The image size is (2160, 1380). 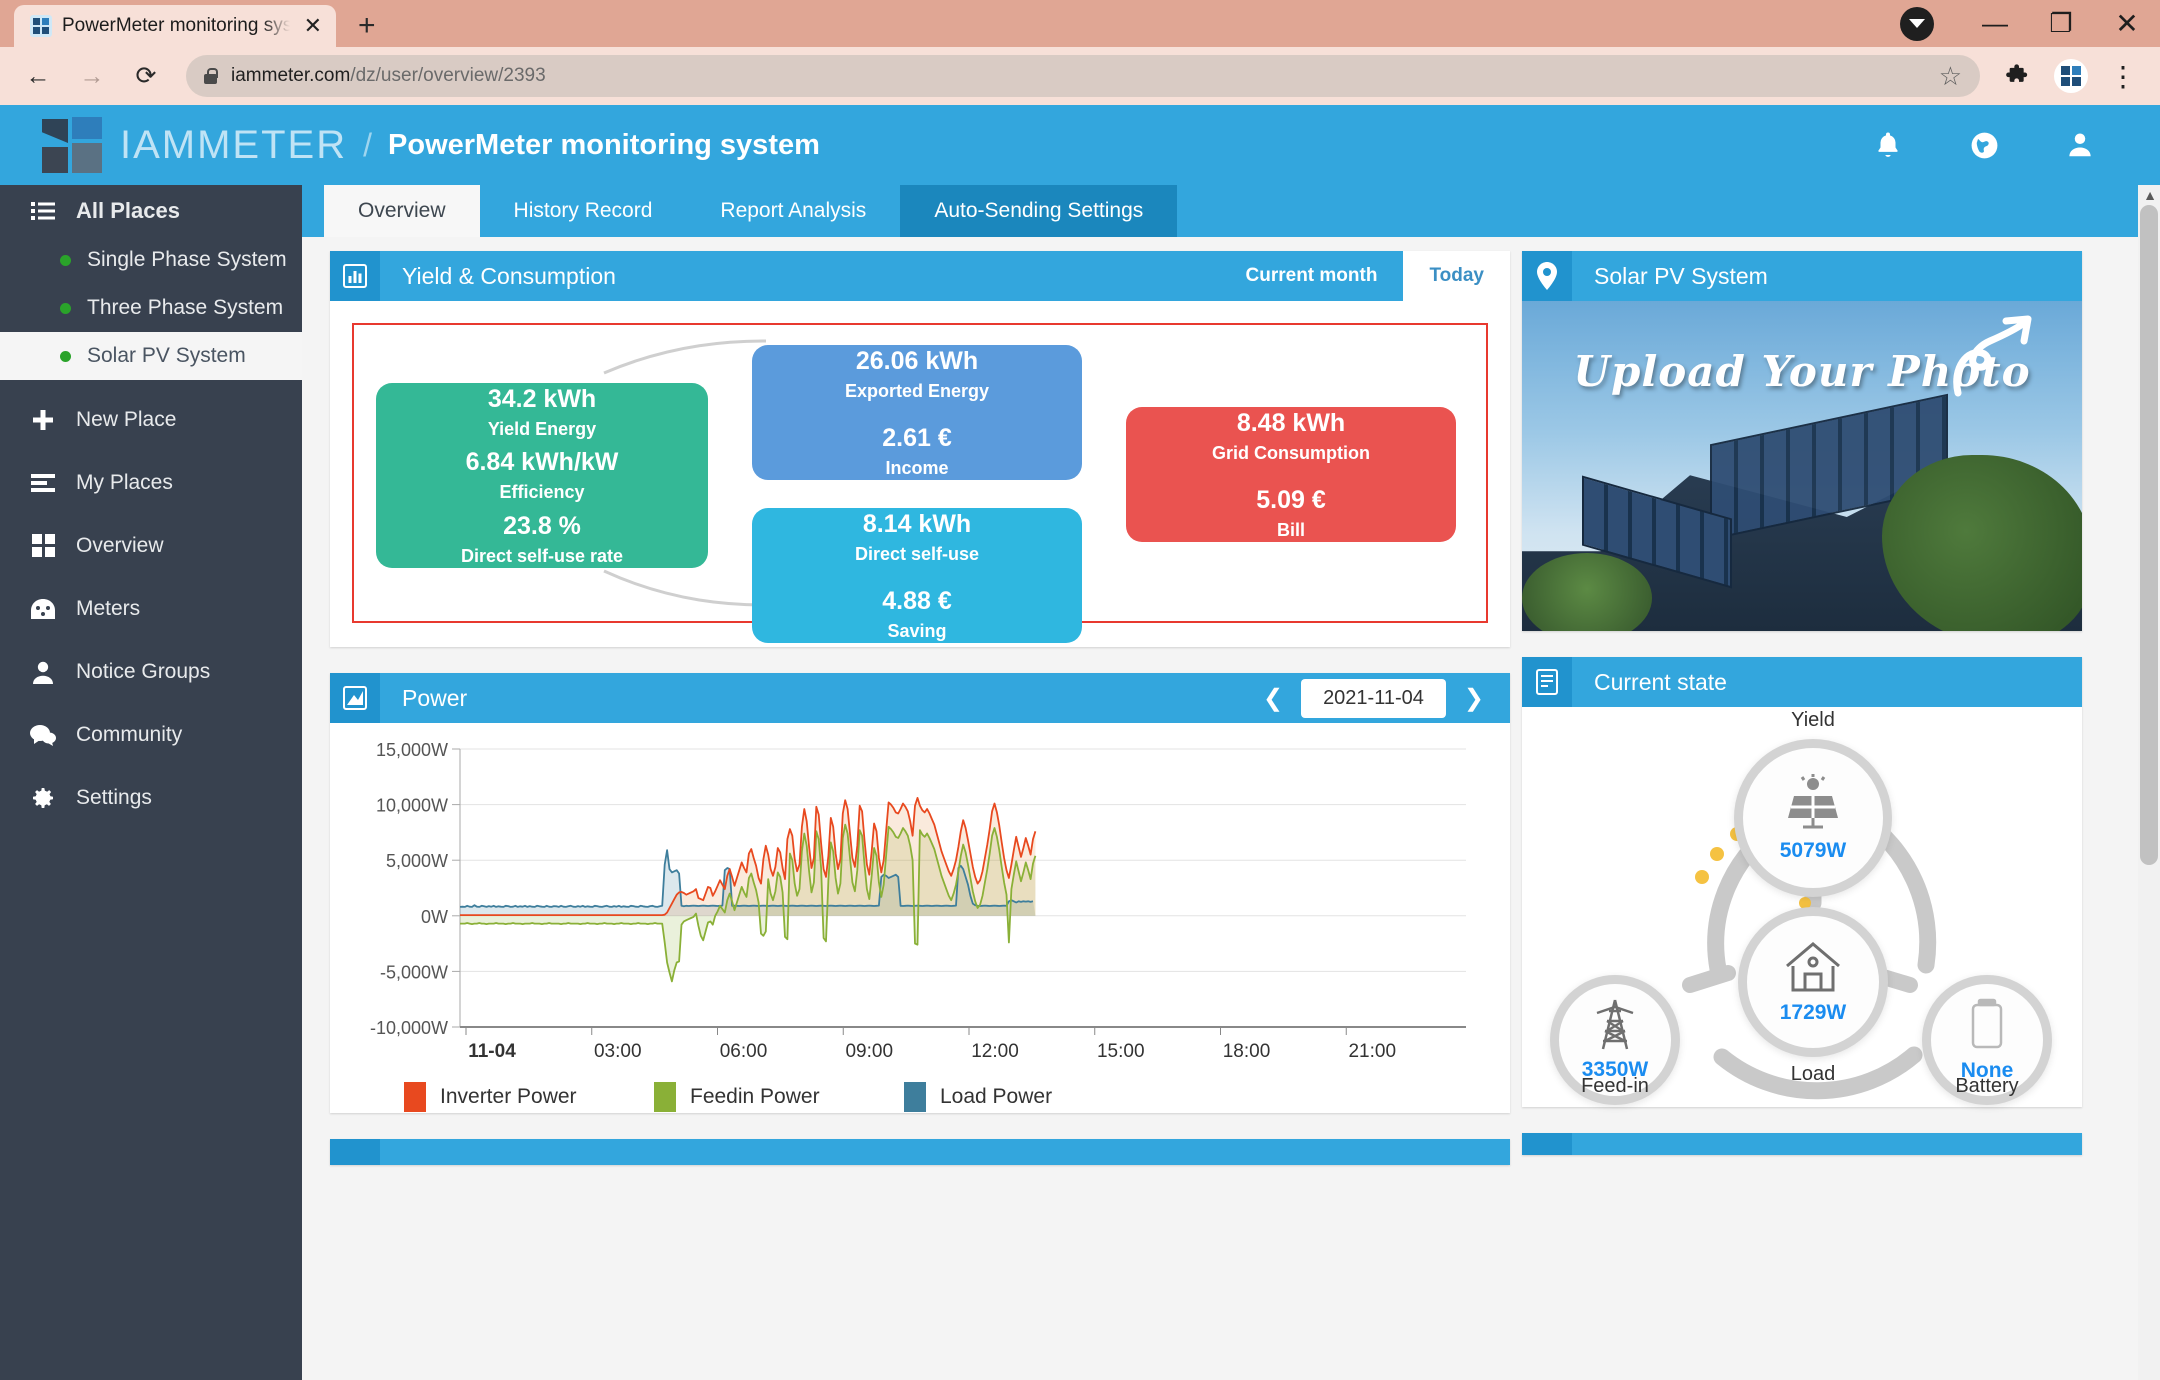 I want to click on yield-power-value: 5079W, so click(x=1813, y=850).